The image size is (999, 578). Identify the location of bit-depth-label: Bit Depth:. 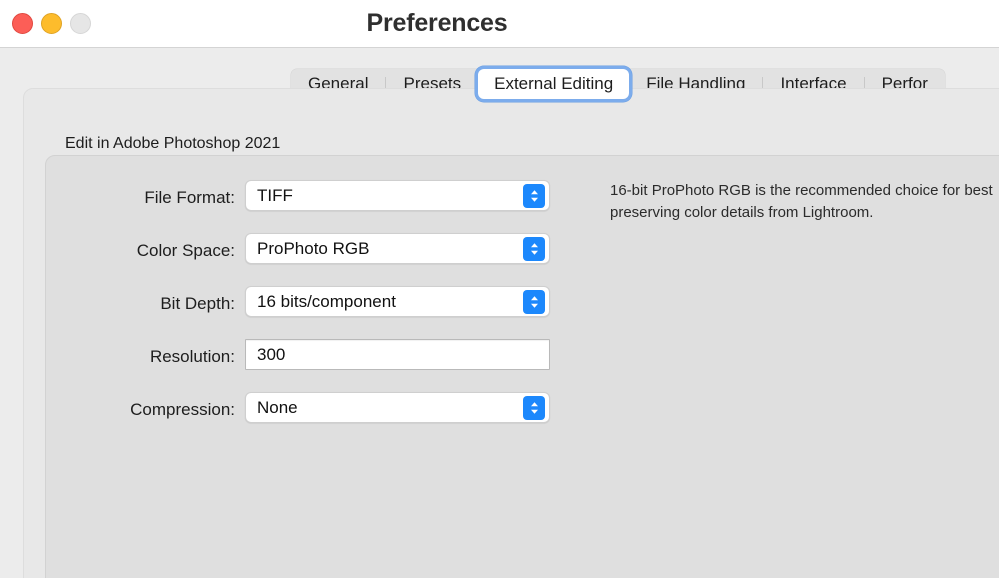
(197, 303).